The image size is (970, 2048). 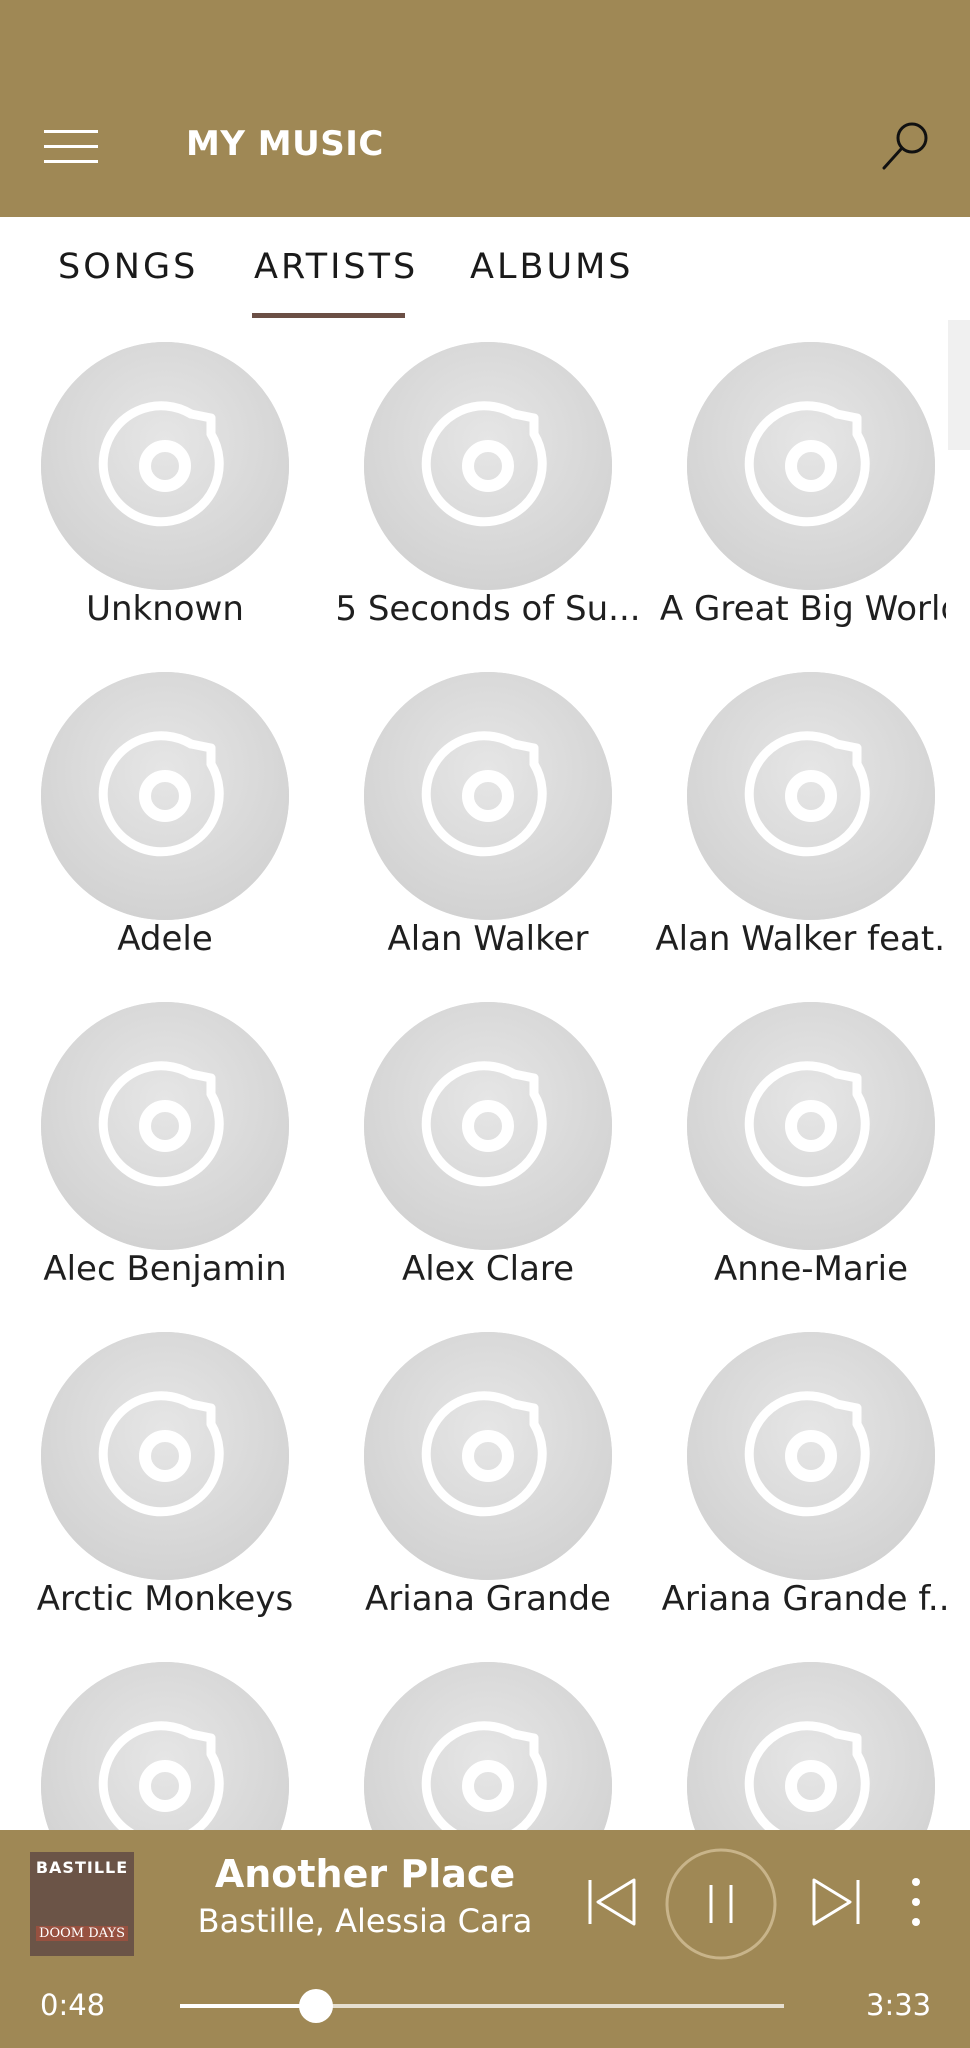 I want to click on artist-name: Alan Walker, so click(x=488, y=939).